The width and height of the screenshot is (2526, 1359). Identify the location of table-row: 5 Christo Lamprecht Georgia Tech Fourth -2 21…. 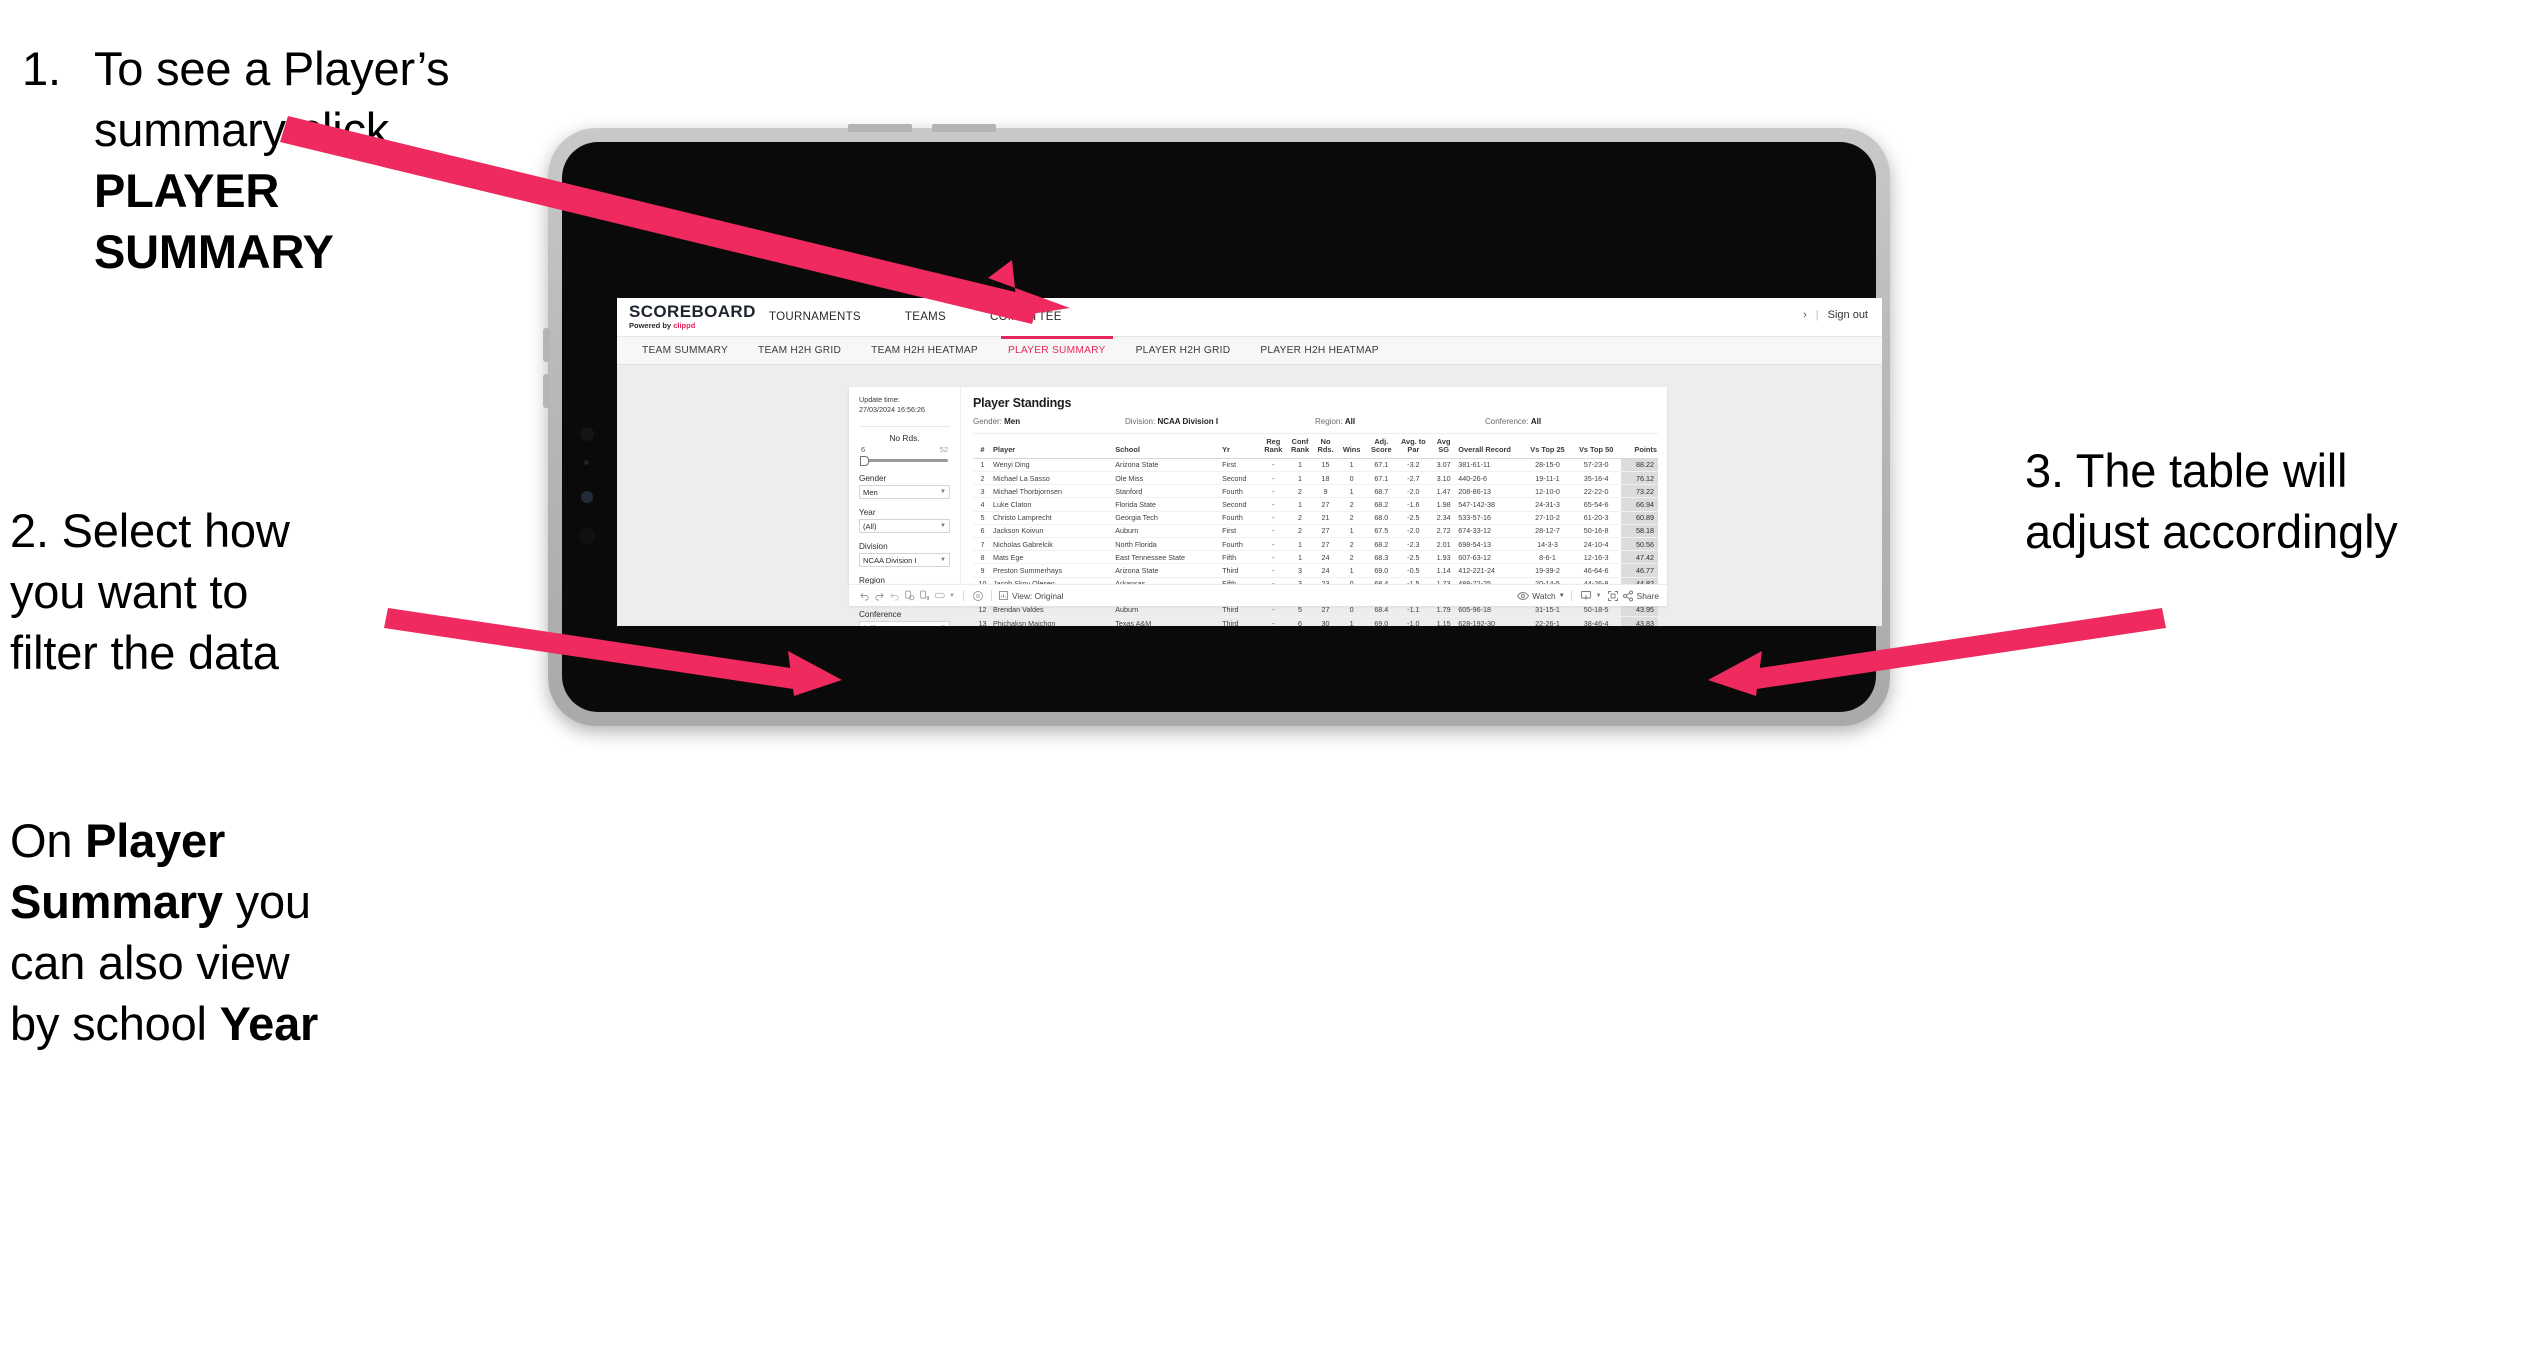
(1315, 518).